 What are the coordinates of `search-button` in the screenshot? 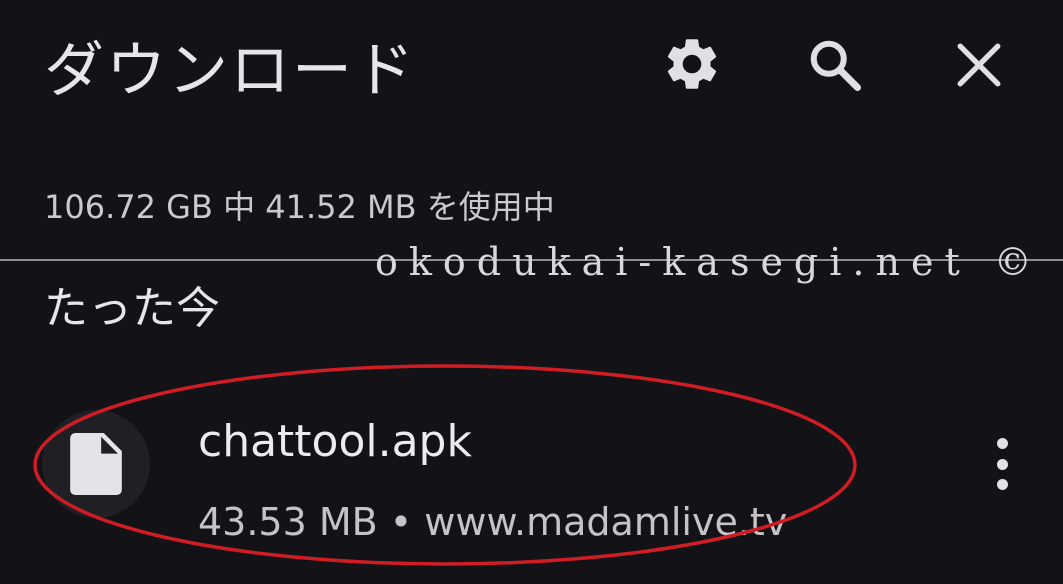 It's located at (835, 65).